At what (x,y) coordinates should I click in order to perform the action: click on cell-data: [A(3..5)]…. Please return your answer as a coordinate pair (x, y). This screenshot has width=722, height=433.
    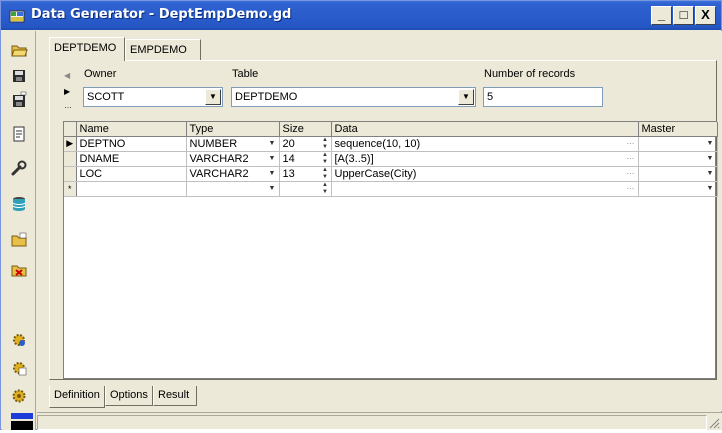
    Looking at the image, I should click on (485, 159).